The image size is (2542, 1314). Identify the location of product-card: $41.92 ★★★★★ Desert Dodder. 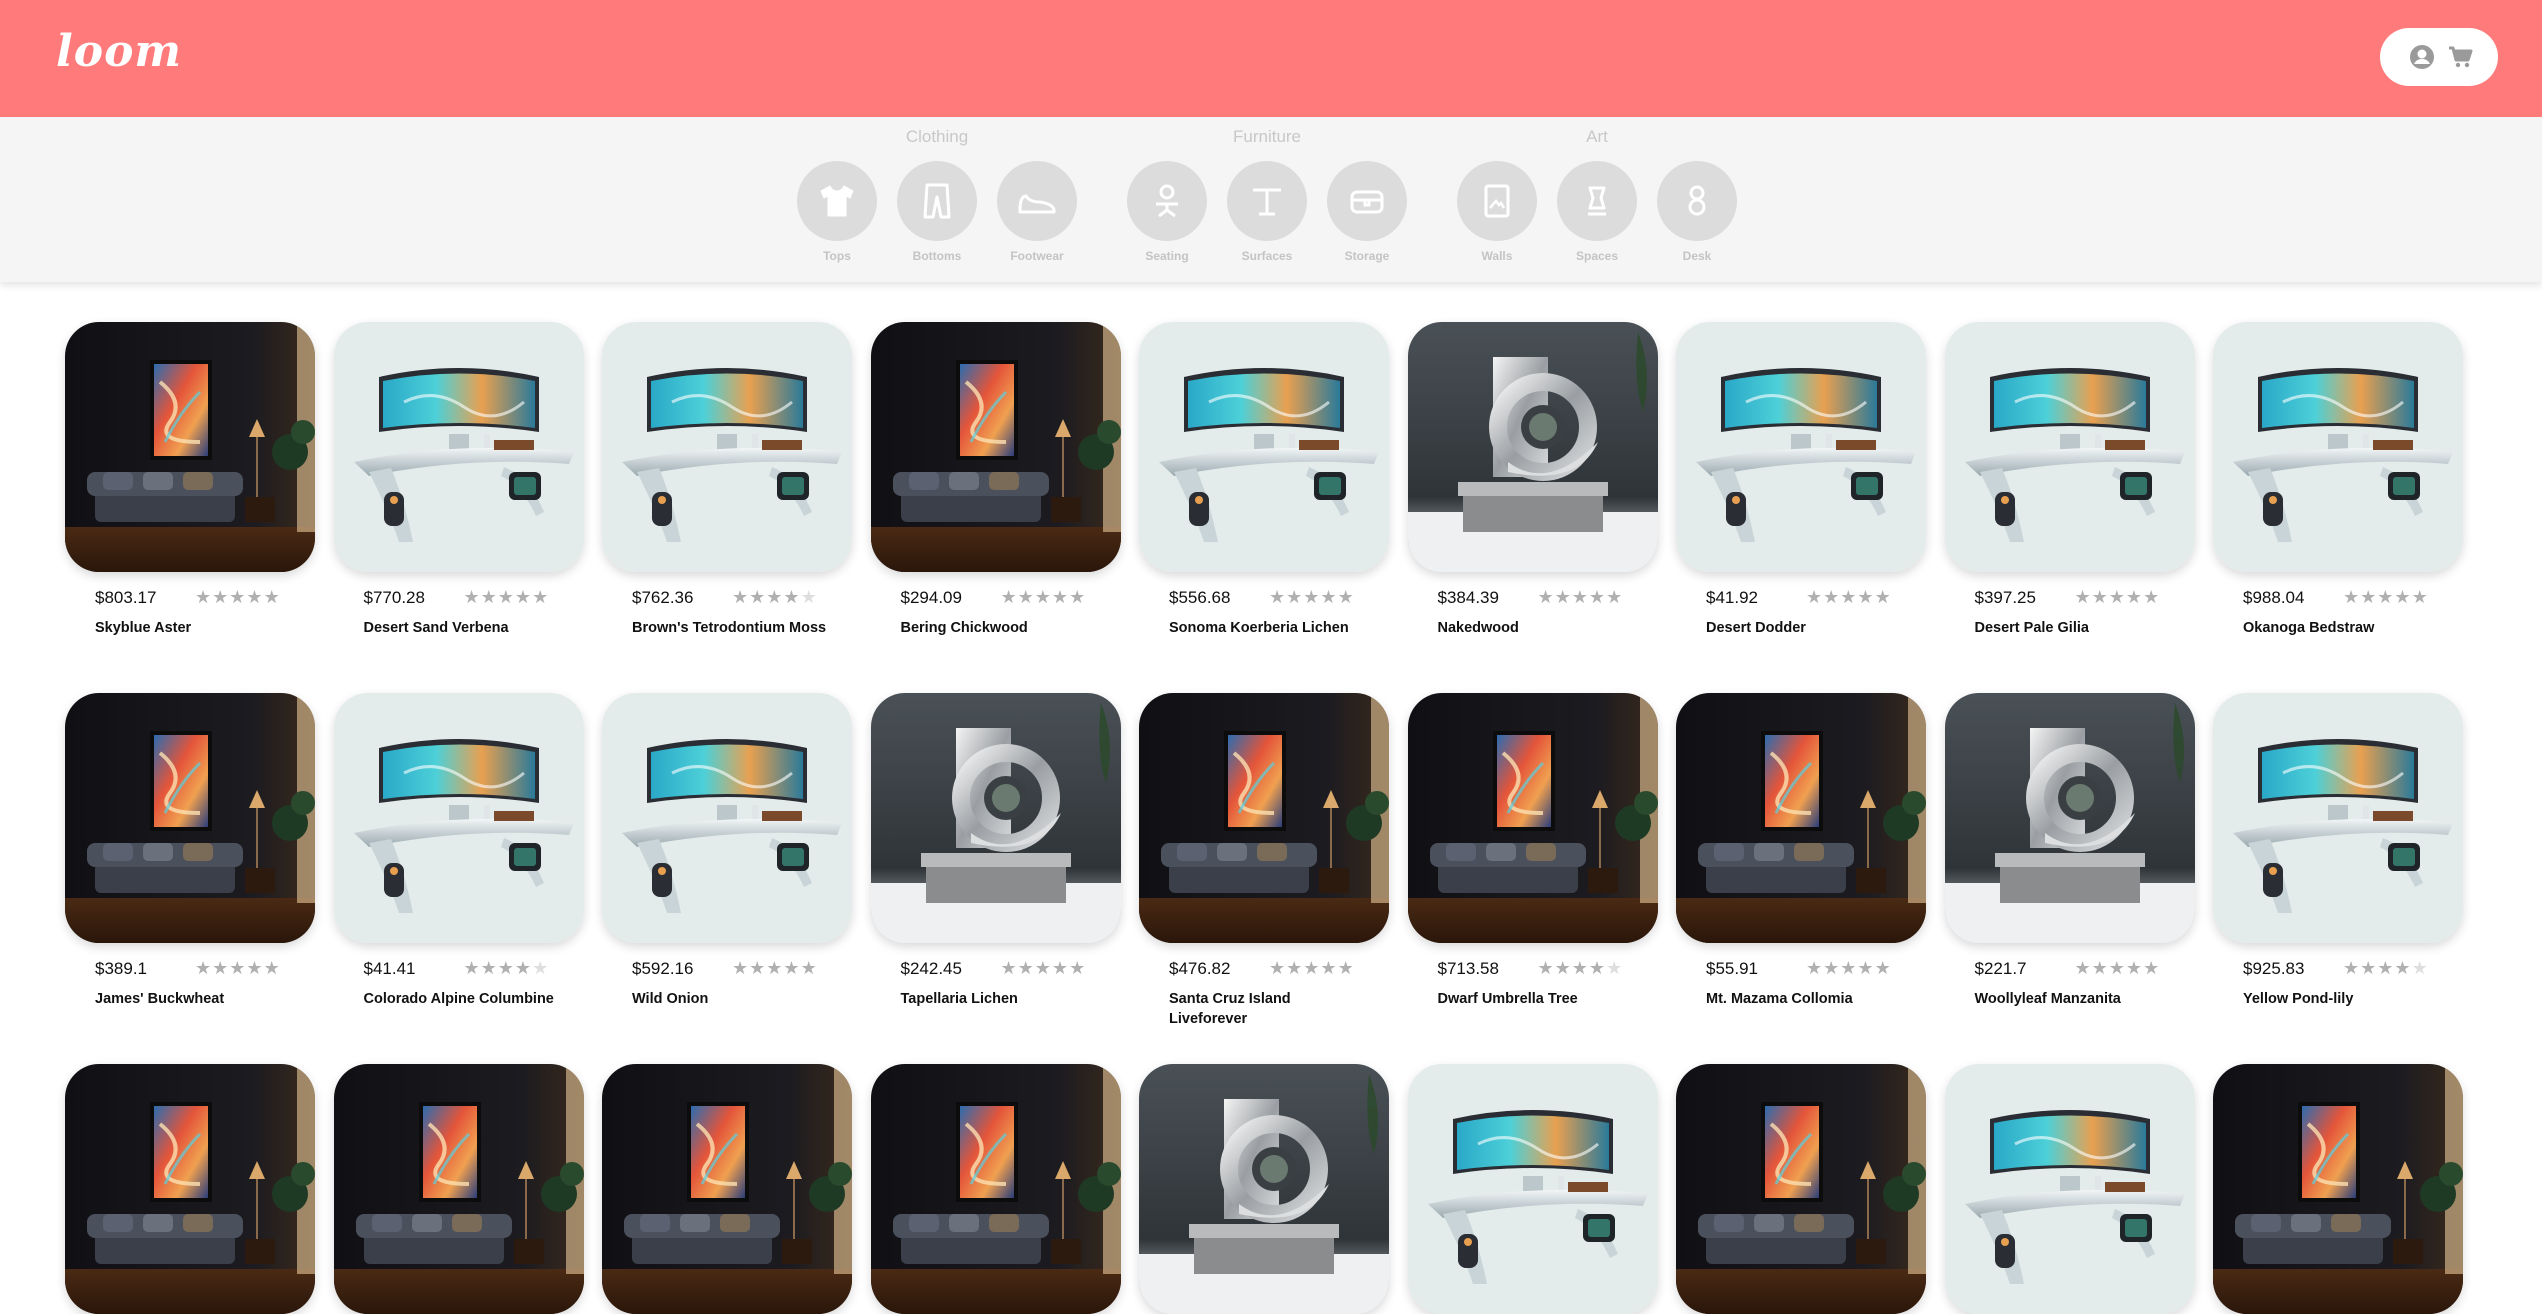
(1801, 479).